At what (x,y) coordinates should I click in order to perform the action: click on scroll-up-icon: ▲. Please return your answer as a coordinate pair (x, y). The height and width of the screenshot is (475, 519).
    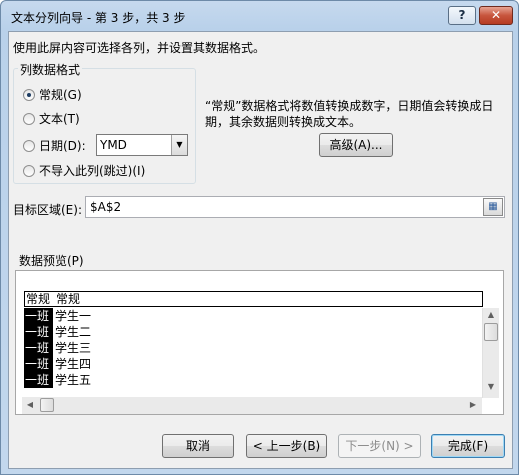
    Looking at the image, I should click on (491, 314).